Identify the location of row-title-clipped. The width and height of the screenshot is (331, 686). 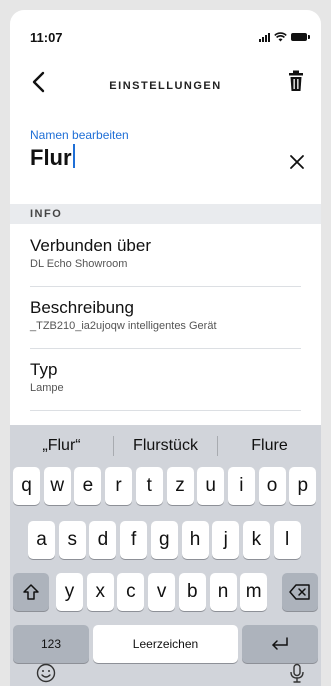
(165, 418).